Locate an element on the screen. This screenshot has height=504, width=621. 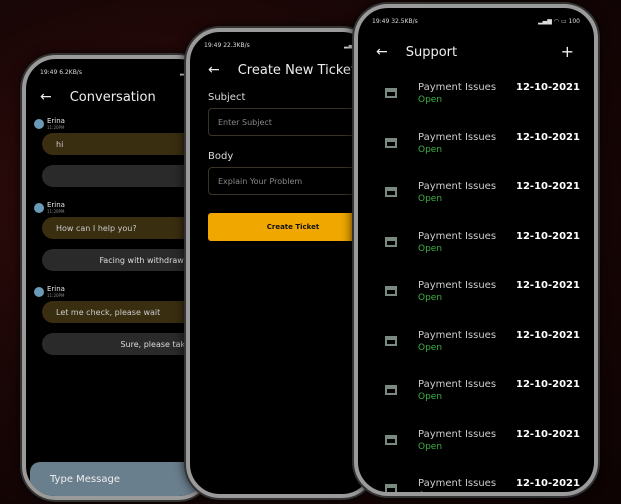
header: ← Create New Ticket is located at coordinates (282, 70).